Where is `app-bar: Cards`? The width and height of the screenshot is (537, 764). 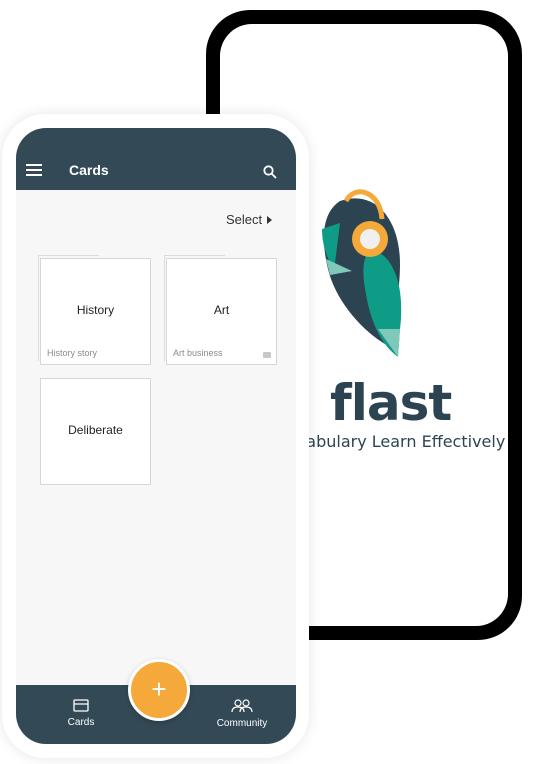 app-bar: Cards is located at coordinates (156, 159).